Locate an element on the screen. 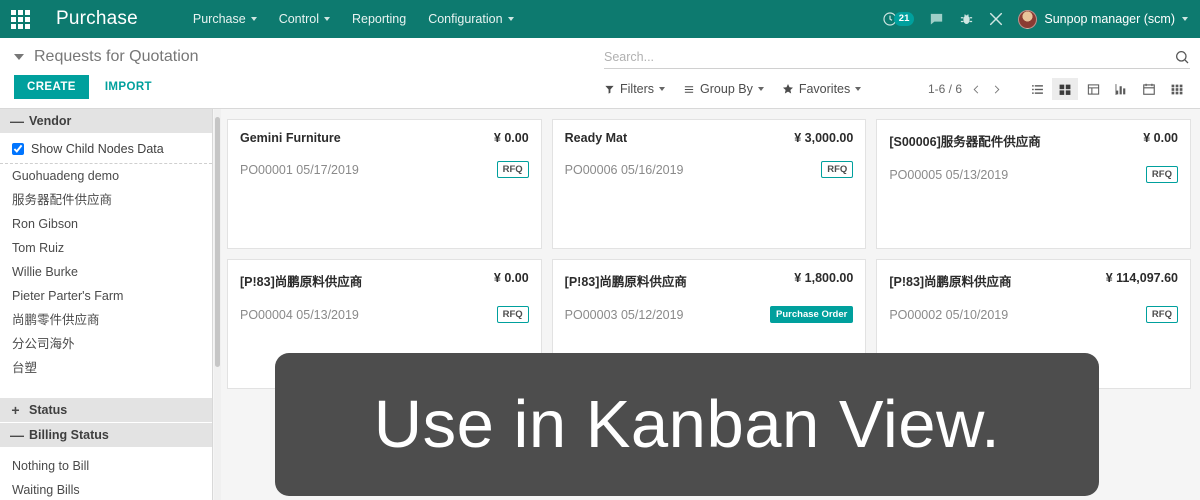 Image resolution: width=1200 pixels, height=500 pixels. card-reference: PO00004 05/13/2019 is located at coordinates (299, 314).